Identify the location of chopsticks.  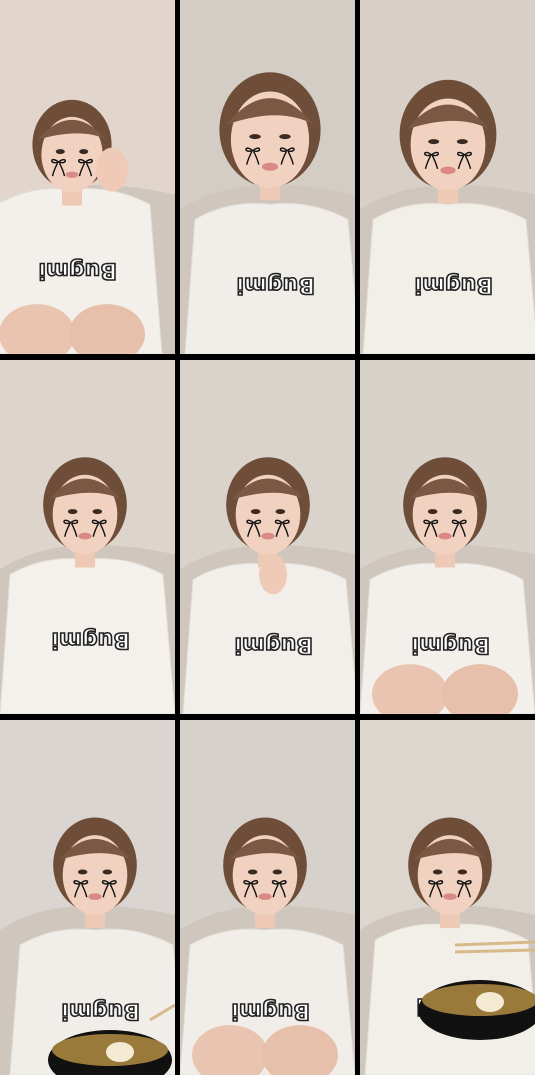
(494, 951).